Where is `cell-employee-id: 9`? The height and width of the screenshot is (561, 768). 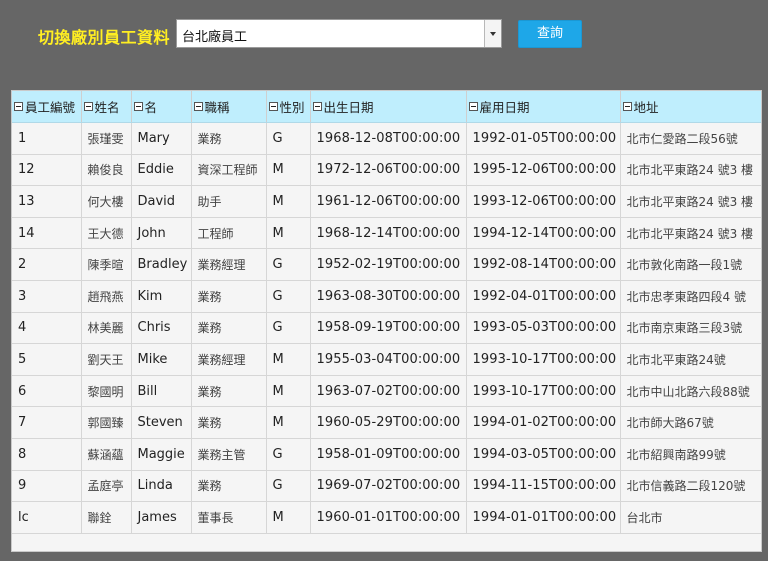
cell-employee-id: 9 is located at coordinates (47, 486).